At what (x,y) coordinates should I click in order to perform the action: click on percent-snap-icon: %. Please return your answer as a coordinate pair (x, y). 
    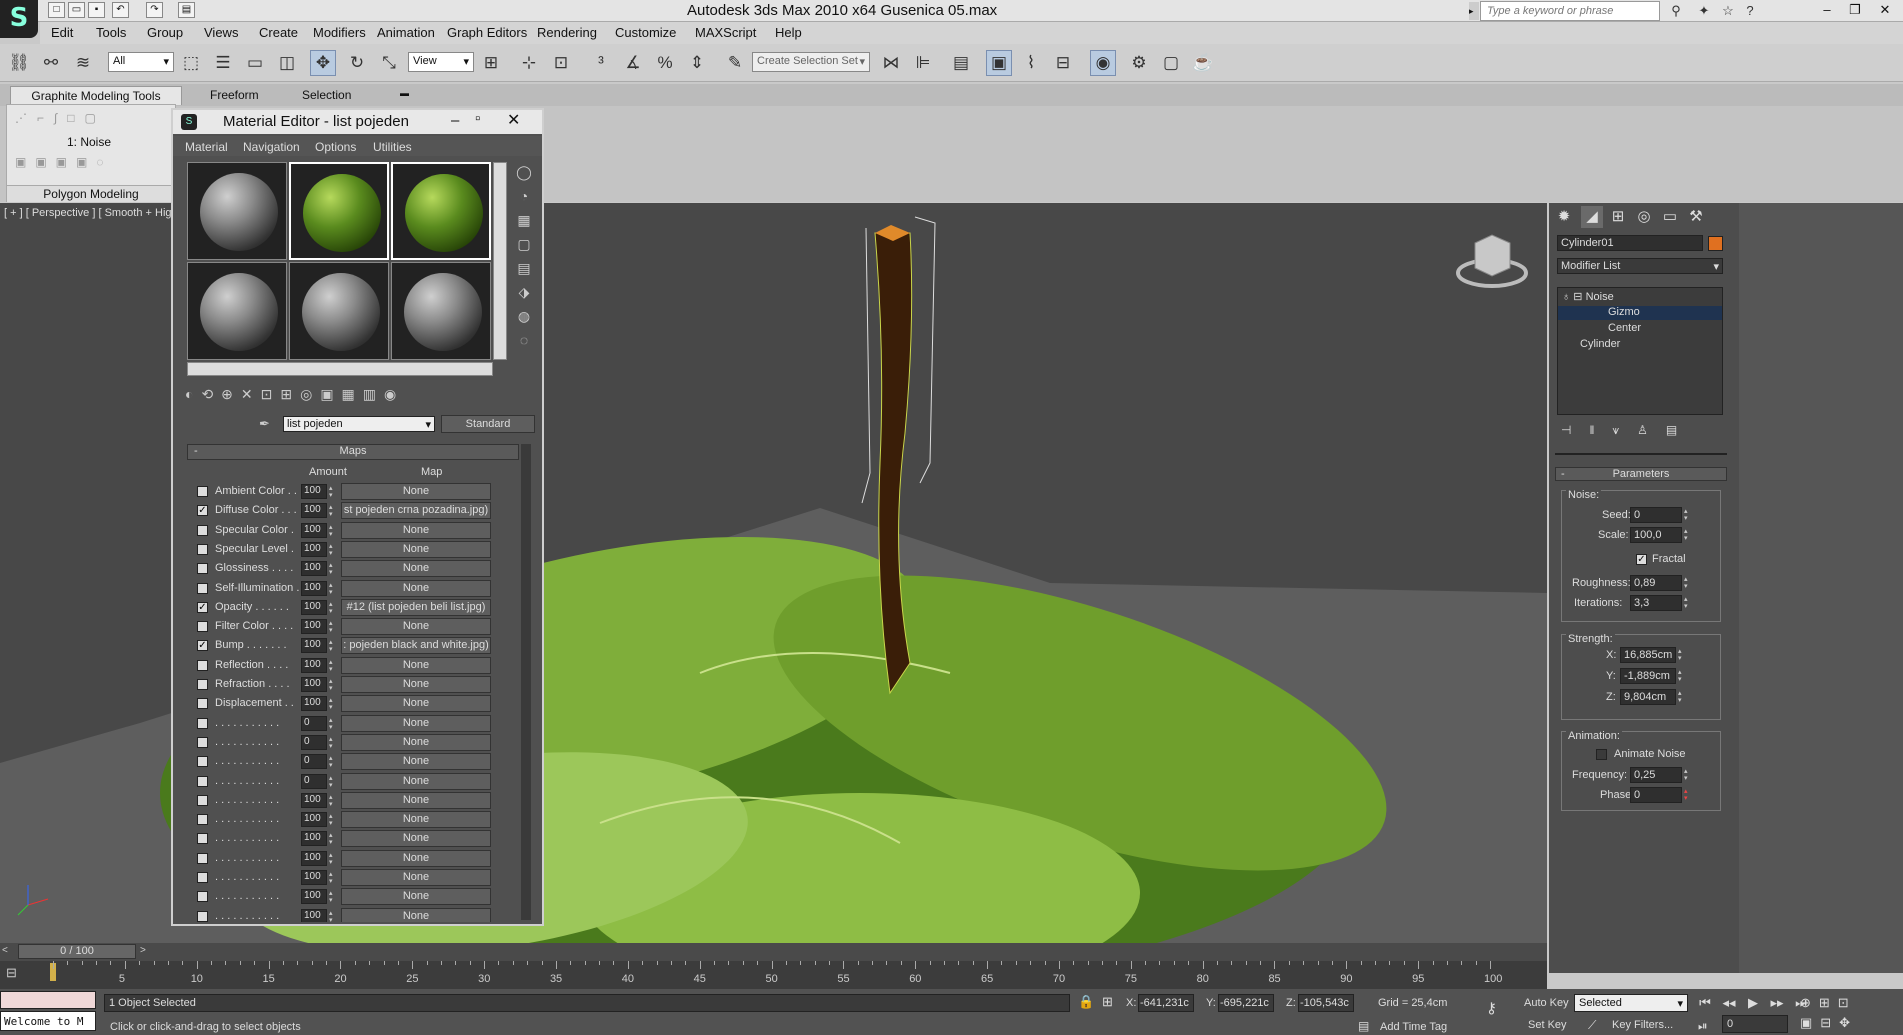
    Looking at the image, I should click on (665, 63).